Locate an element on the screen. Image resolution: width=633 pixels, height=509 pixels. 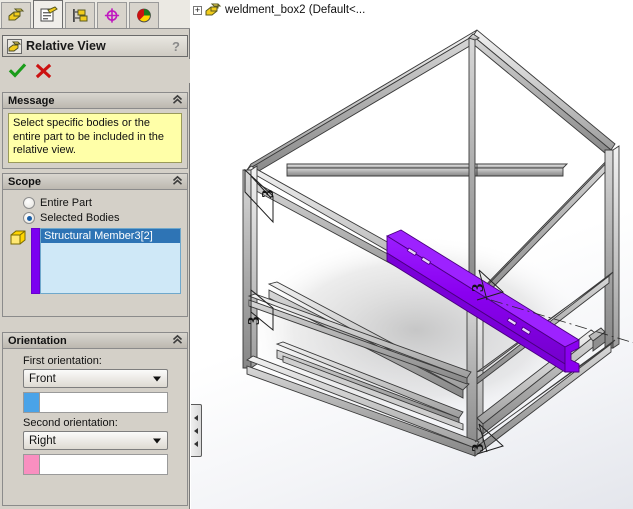
accept-button is located at coordinates (17, 71).